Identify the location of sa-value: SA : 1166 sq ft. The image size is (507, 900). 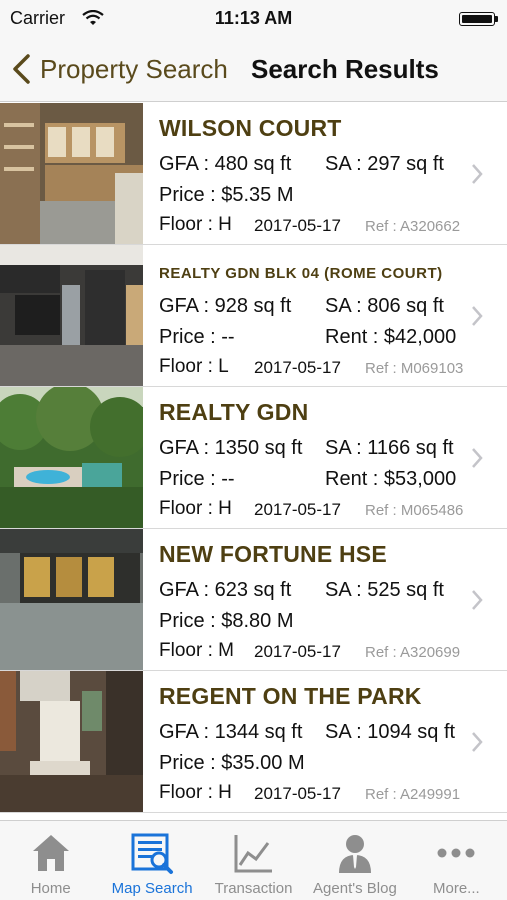
(389, 448).